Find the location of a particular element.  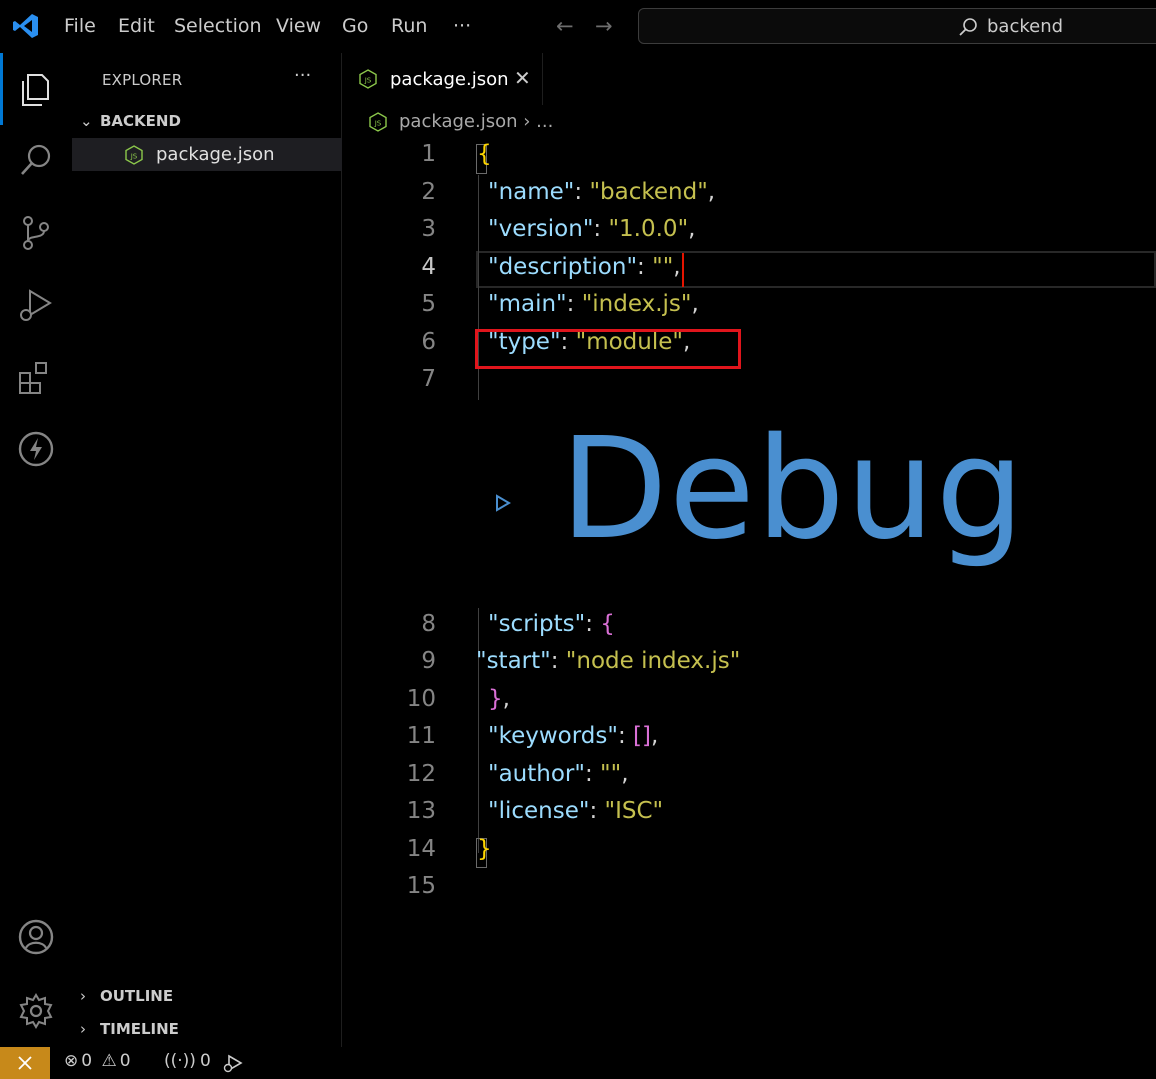

source-control-icon is located at coordinates (36, 233).